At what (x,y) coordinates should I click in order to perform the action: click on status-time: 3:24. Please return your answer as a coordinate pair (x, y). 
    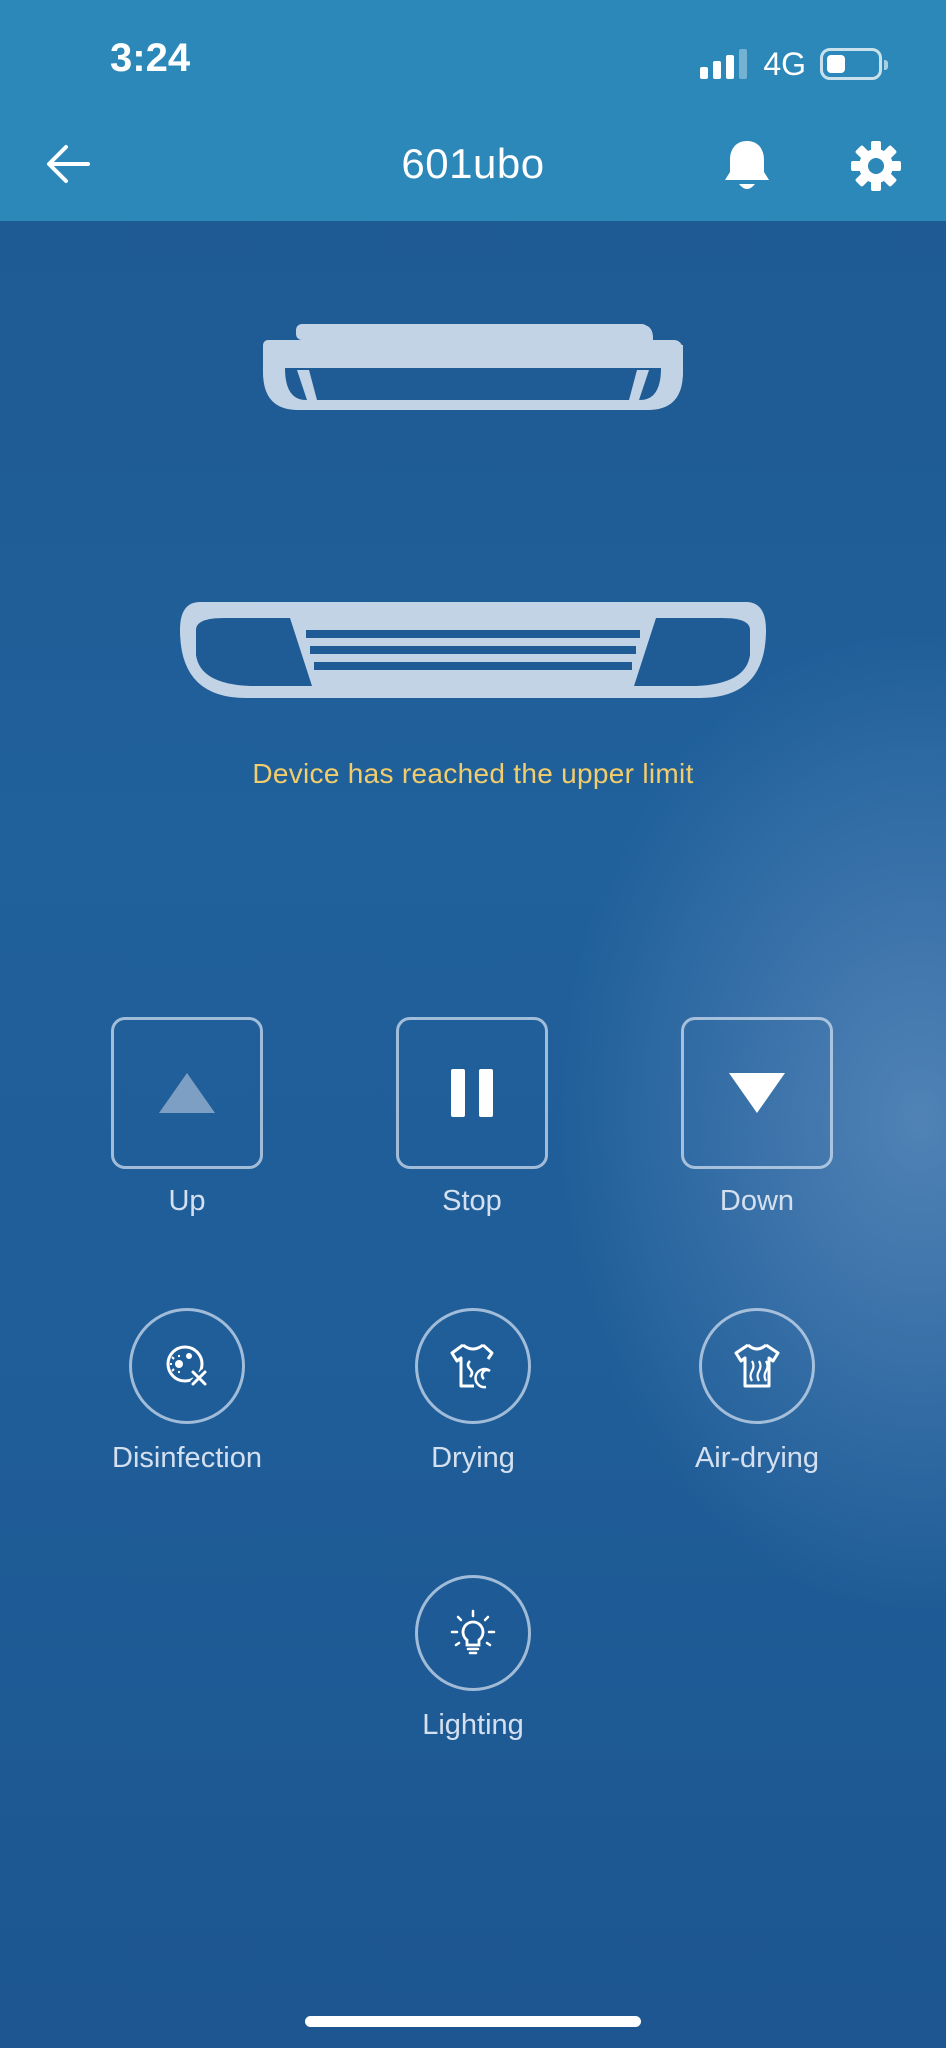
    Looking at the image, I should click on (150, 58).